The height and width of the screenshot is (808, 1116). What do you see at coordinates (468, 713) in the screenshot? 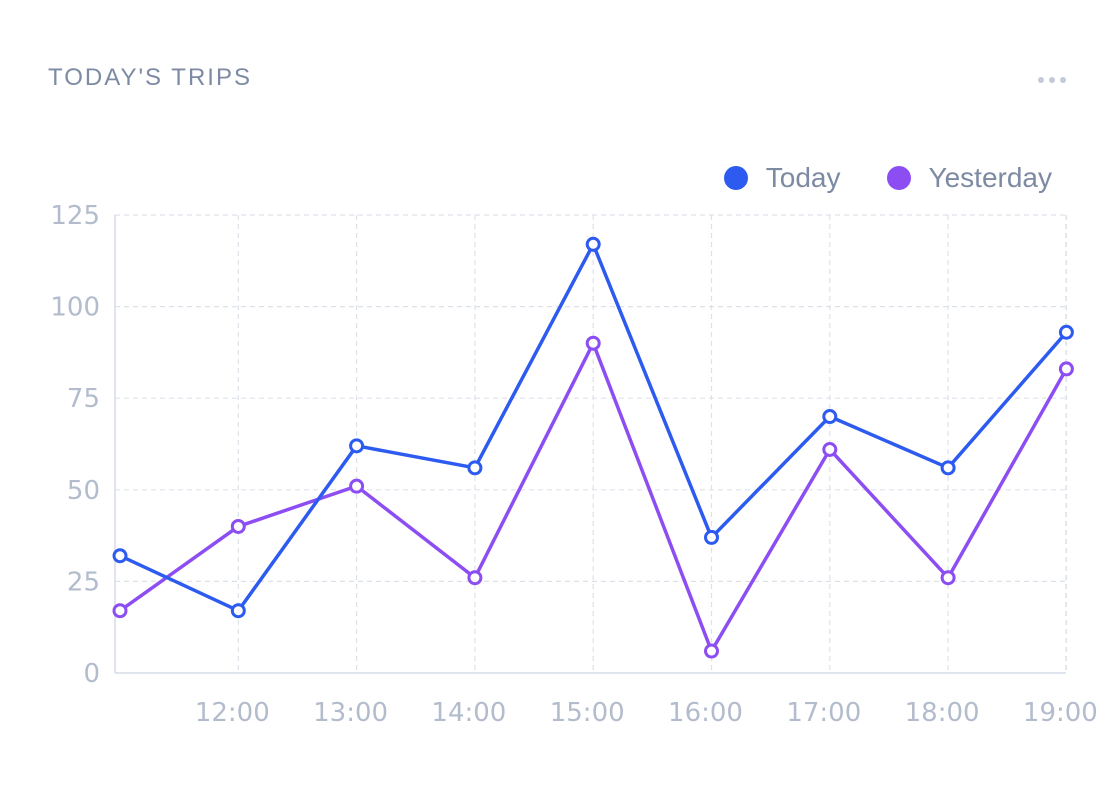
I see `x-tick-label: 14:00` at bounding box center [468, 713].